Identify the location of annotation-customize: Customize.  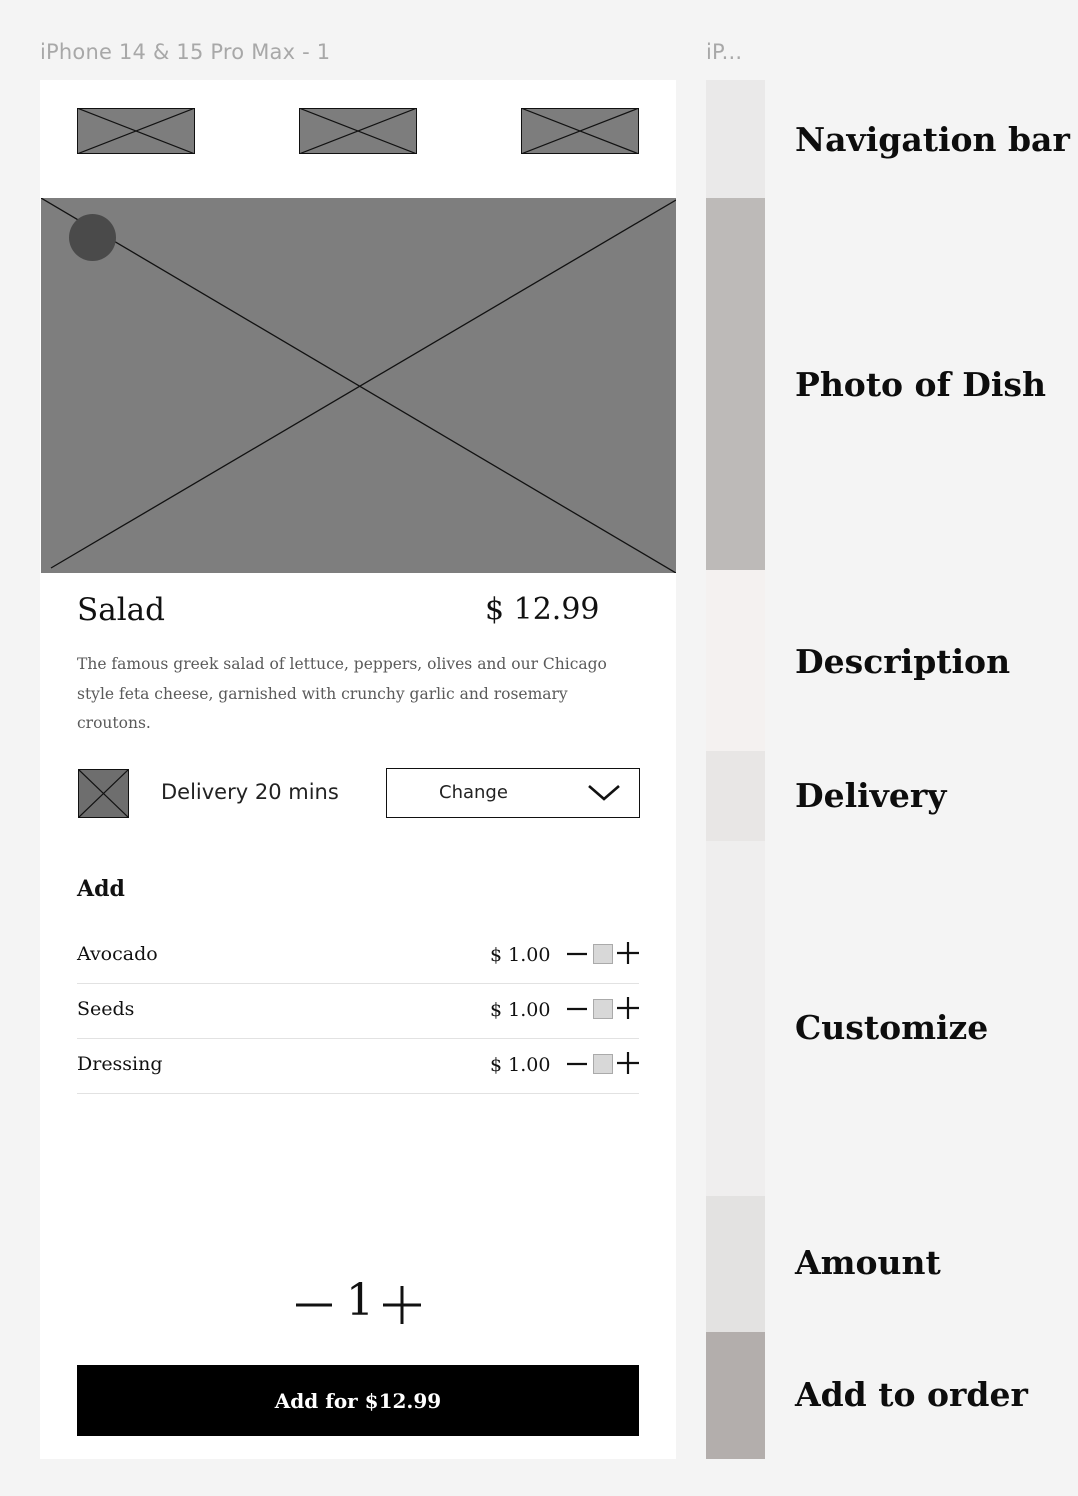
(892, 1027).